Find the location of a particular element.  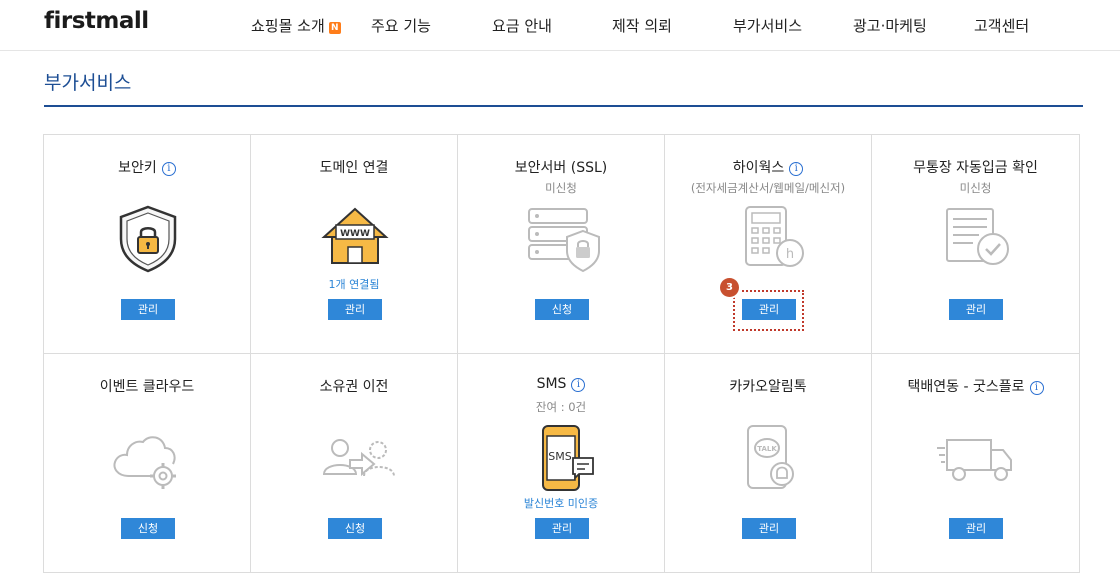

nav-item-shop-intro: 쇼핑몰 소개 N is located at coordinates (296, 25).